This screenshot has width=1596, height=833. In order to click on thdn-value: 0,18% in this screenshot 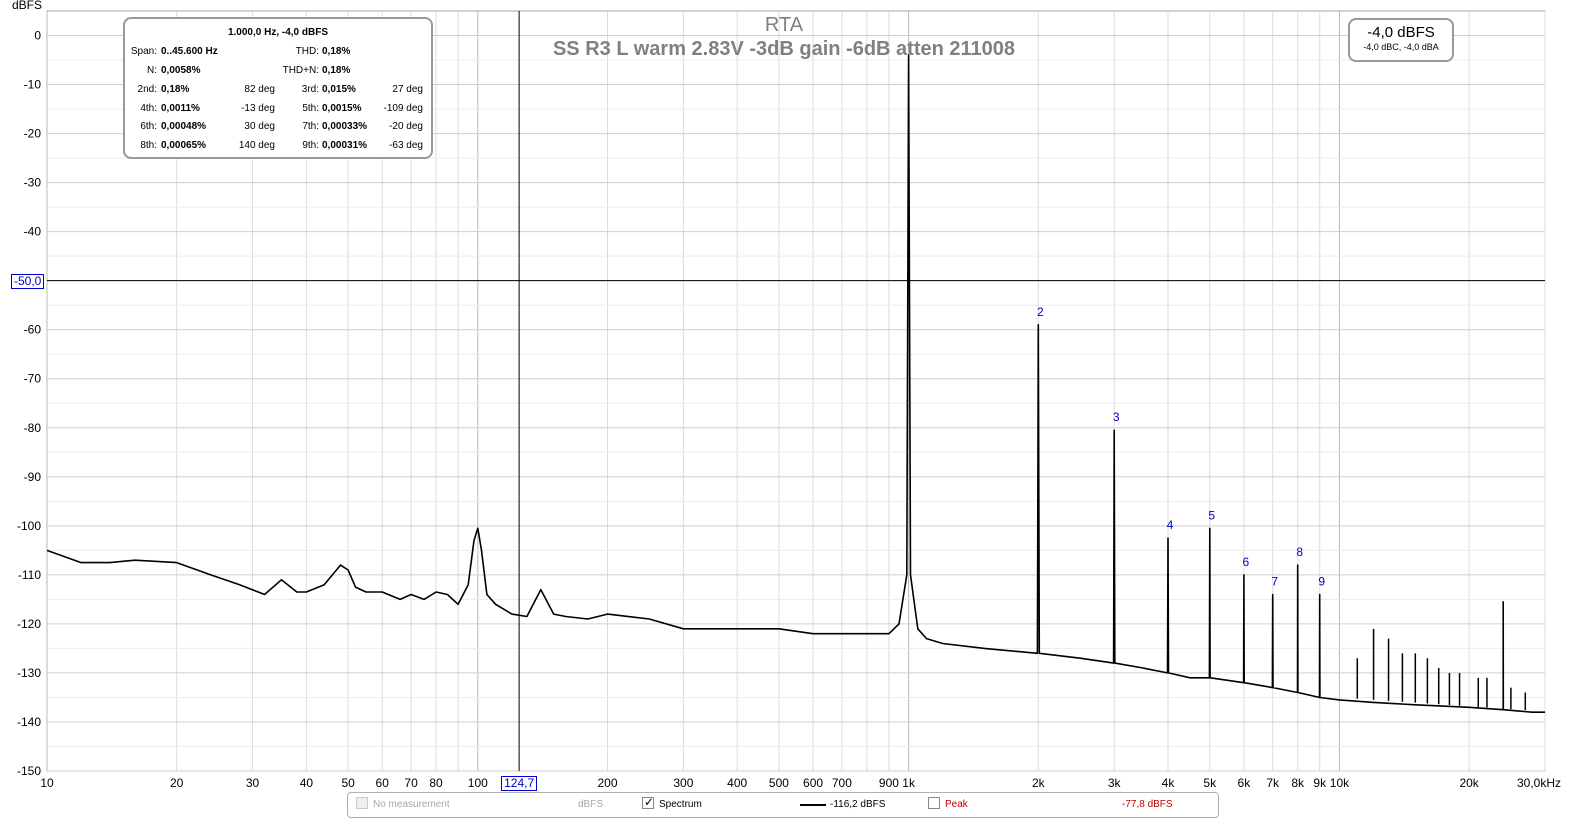, I will do `click(336, 70)`.